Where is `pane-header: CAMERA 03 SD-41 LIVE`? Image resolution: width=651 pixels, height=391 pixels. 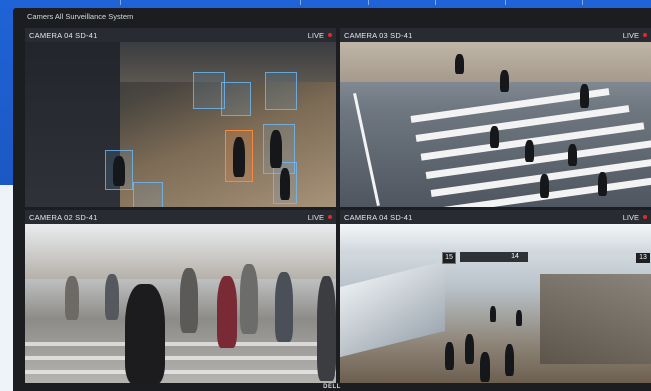
pane-header: CAMERA 03 SD-41 LIVE is located at coordinates (495, 35).